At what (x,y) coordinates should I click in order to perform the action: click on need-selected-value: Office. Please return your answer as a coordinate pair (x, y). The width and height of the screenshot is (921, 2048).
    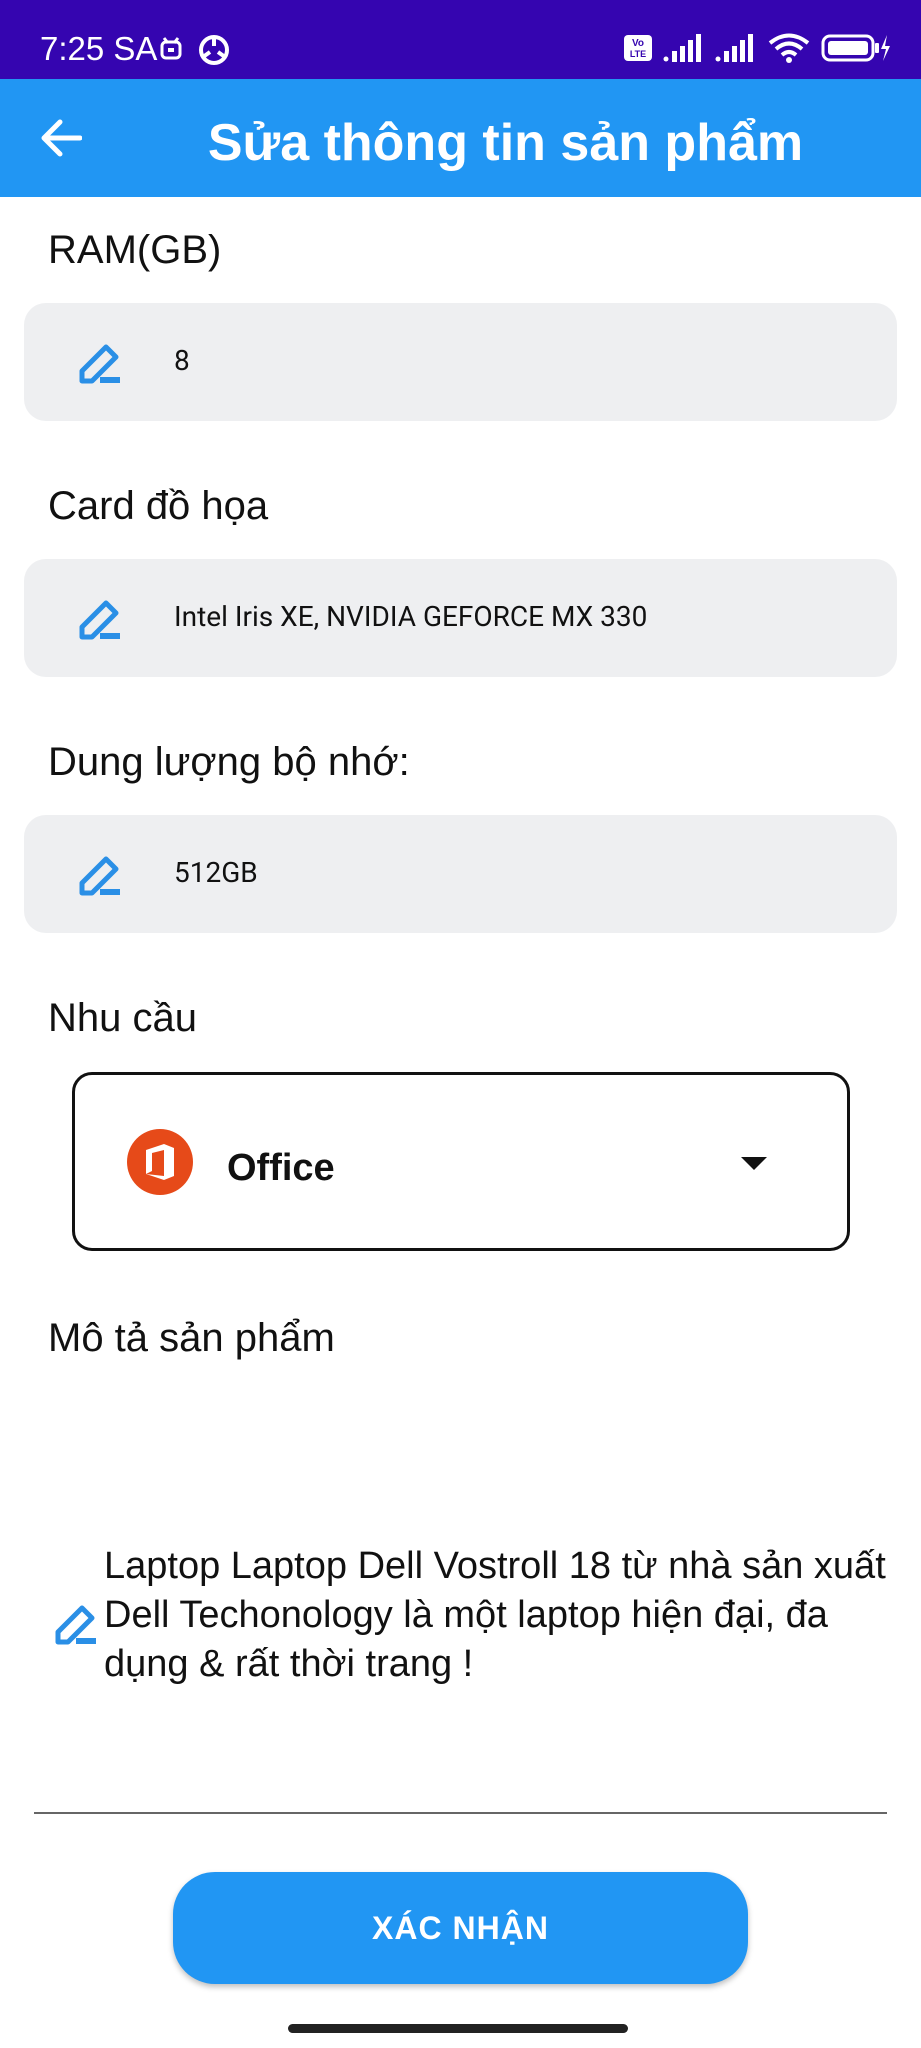
    Looking at the image, I should click on (281, 1168).